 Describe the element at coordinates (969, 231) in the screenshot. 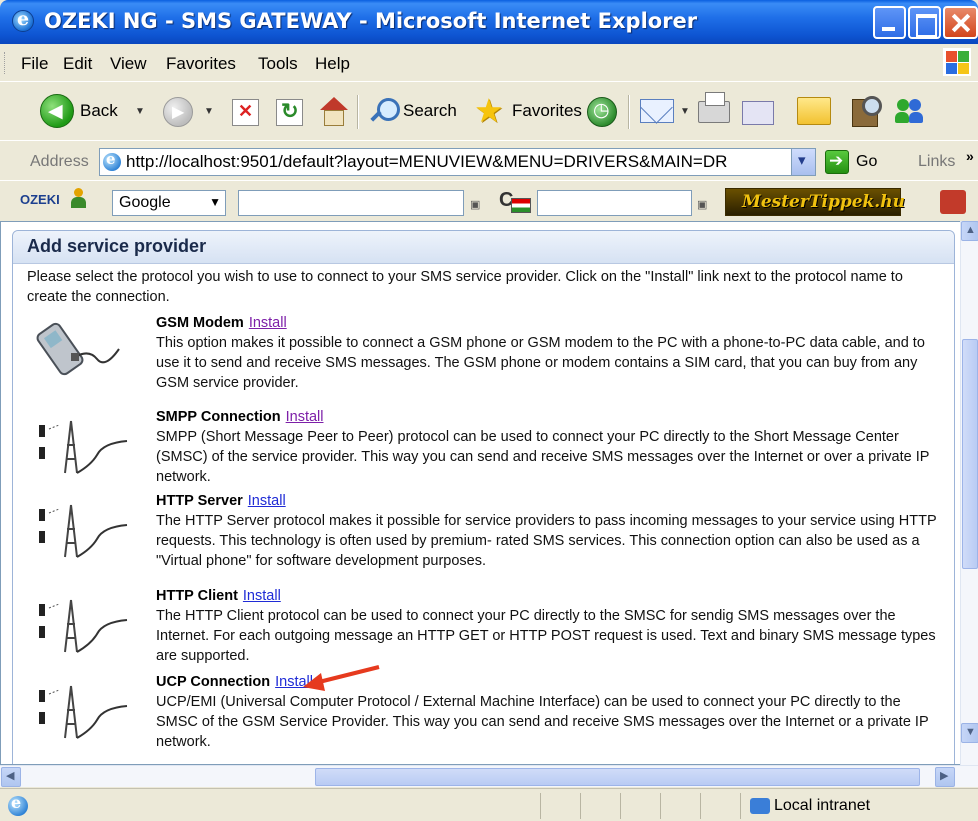

I see `scroll-up-icon` at that location.